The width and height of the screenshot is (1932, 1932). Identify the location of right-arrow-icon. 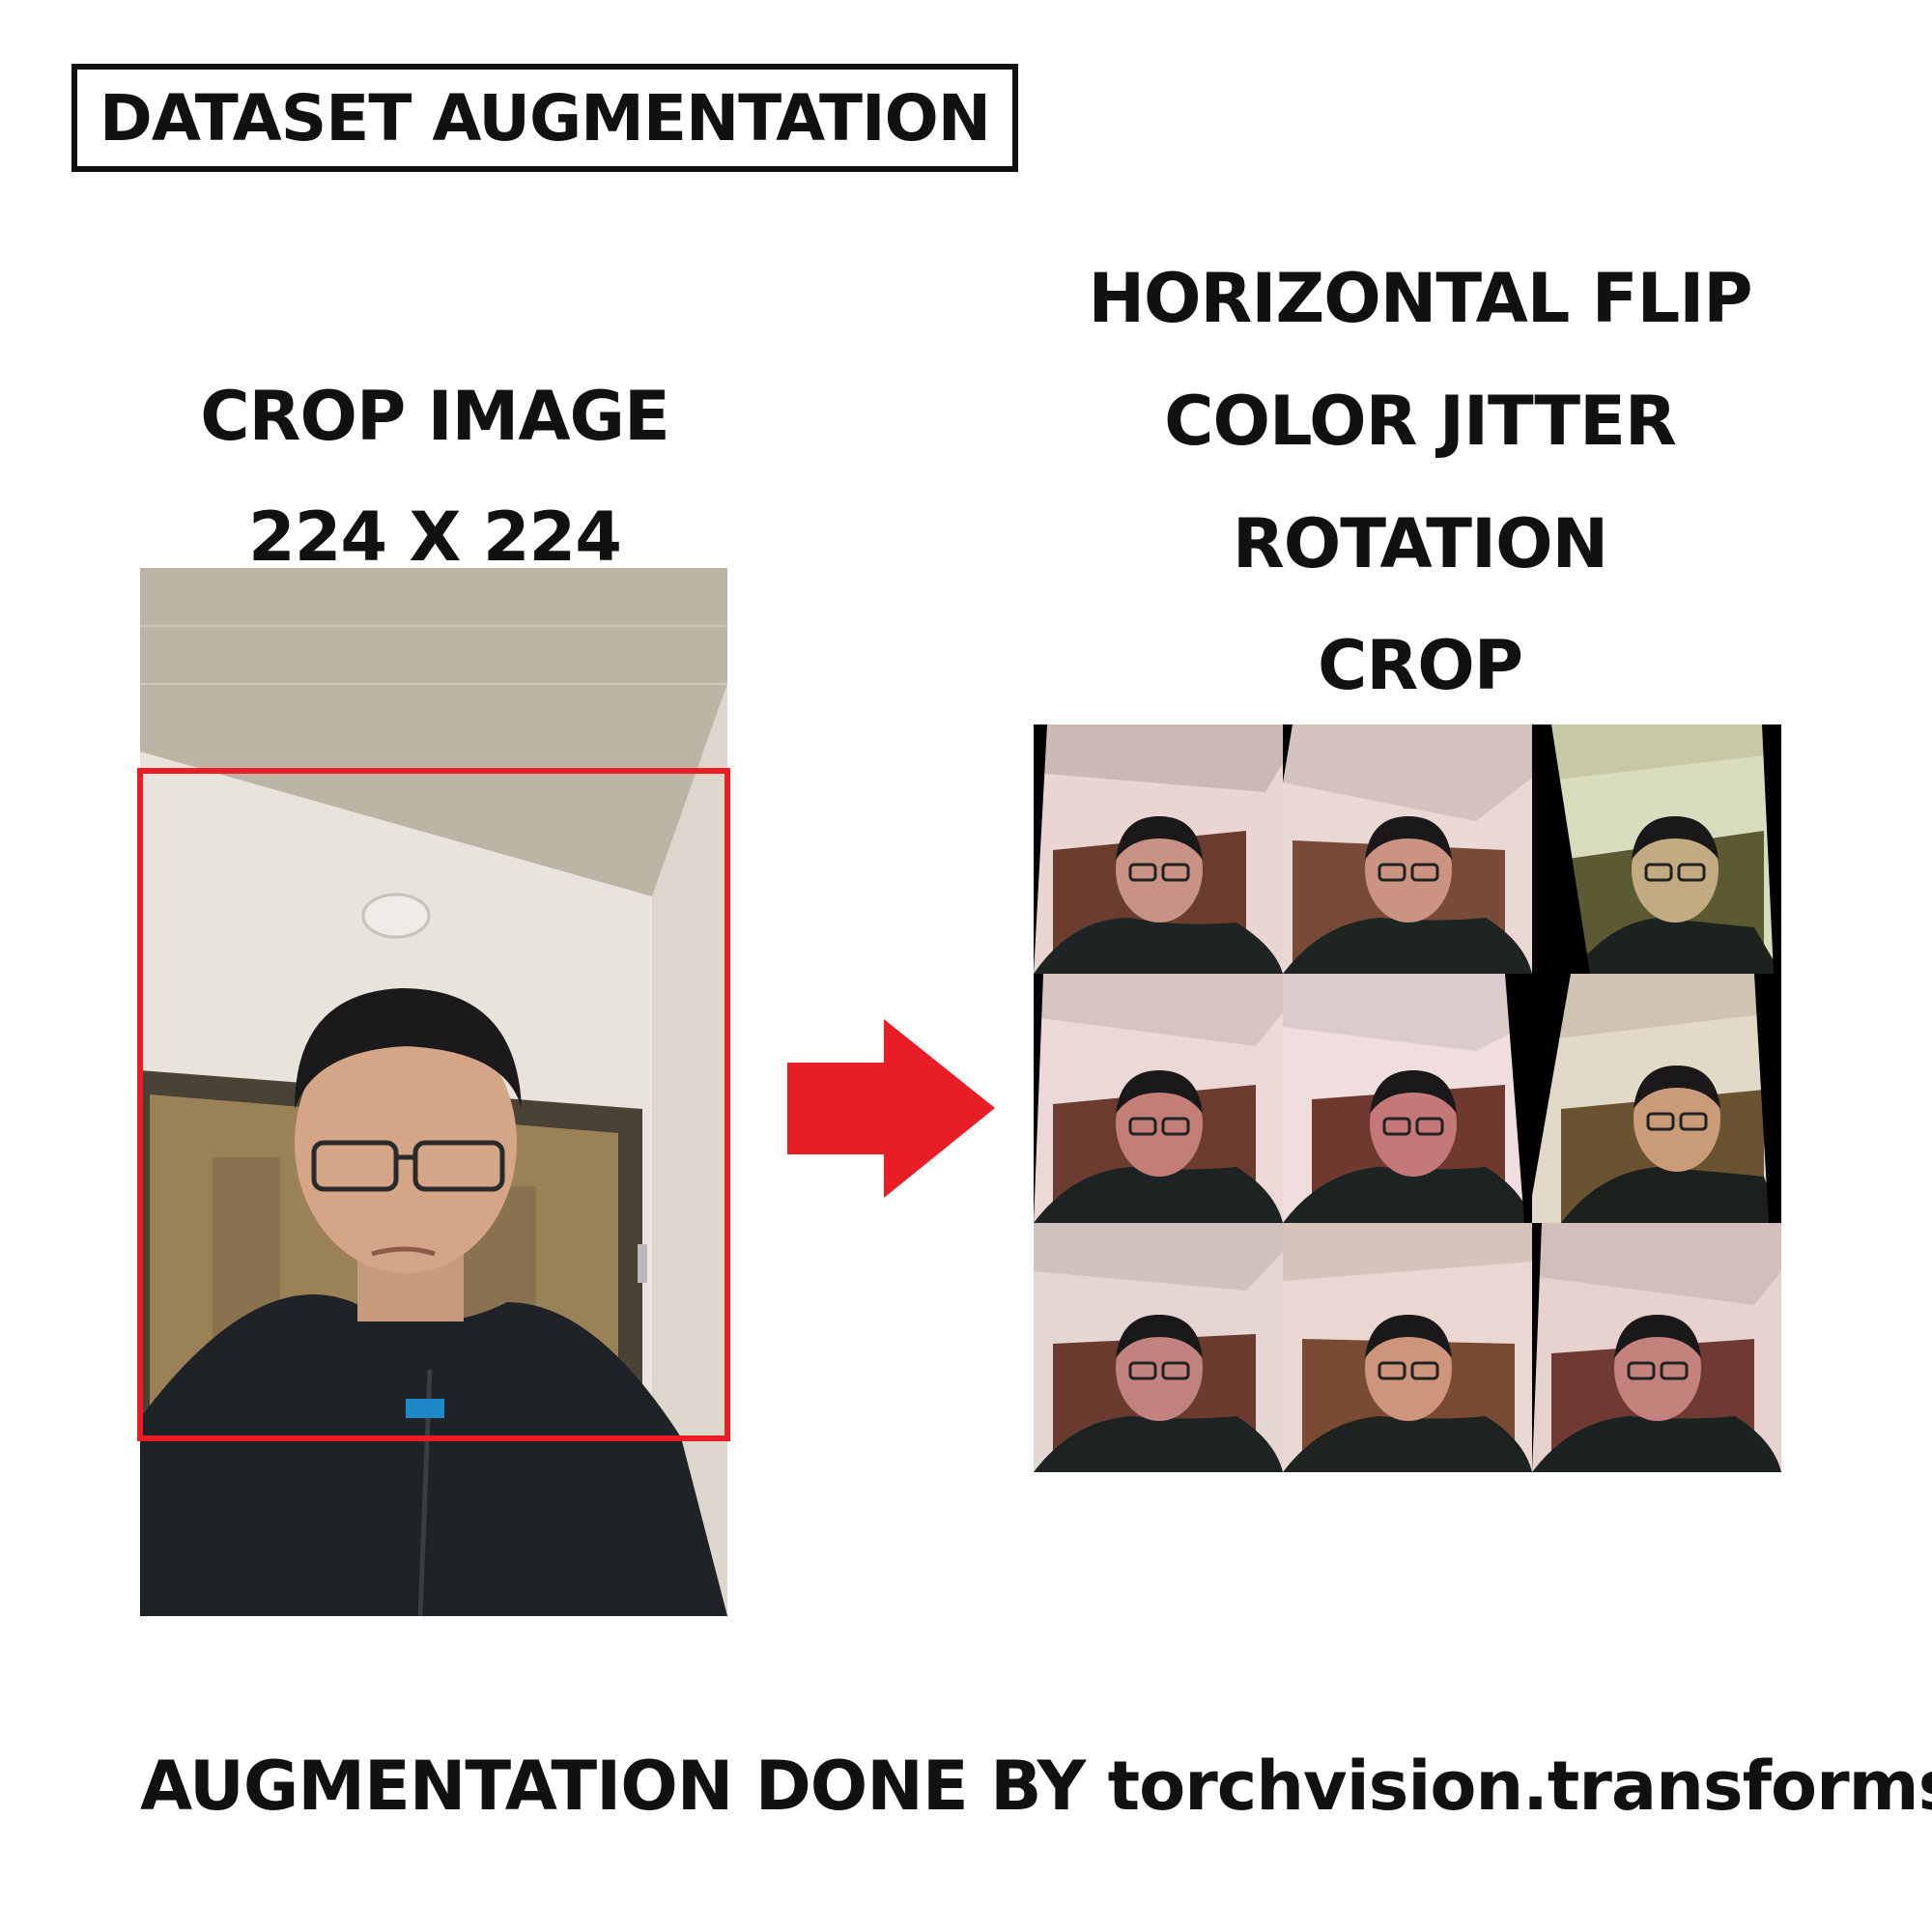
(891, 1108).